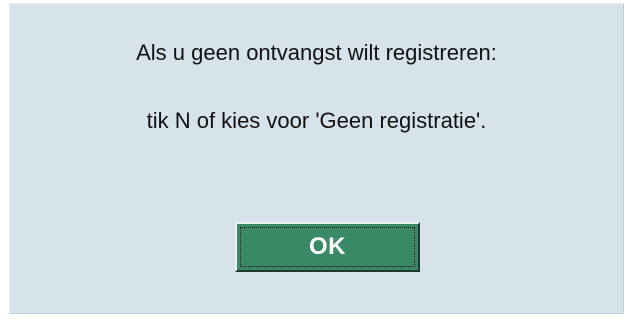  I want to click on dialog-message-line-2: tik N of kies voor 'Geen registratie'., so click(316, 120).